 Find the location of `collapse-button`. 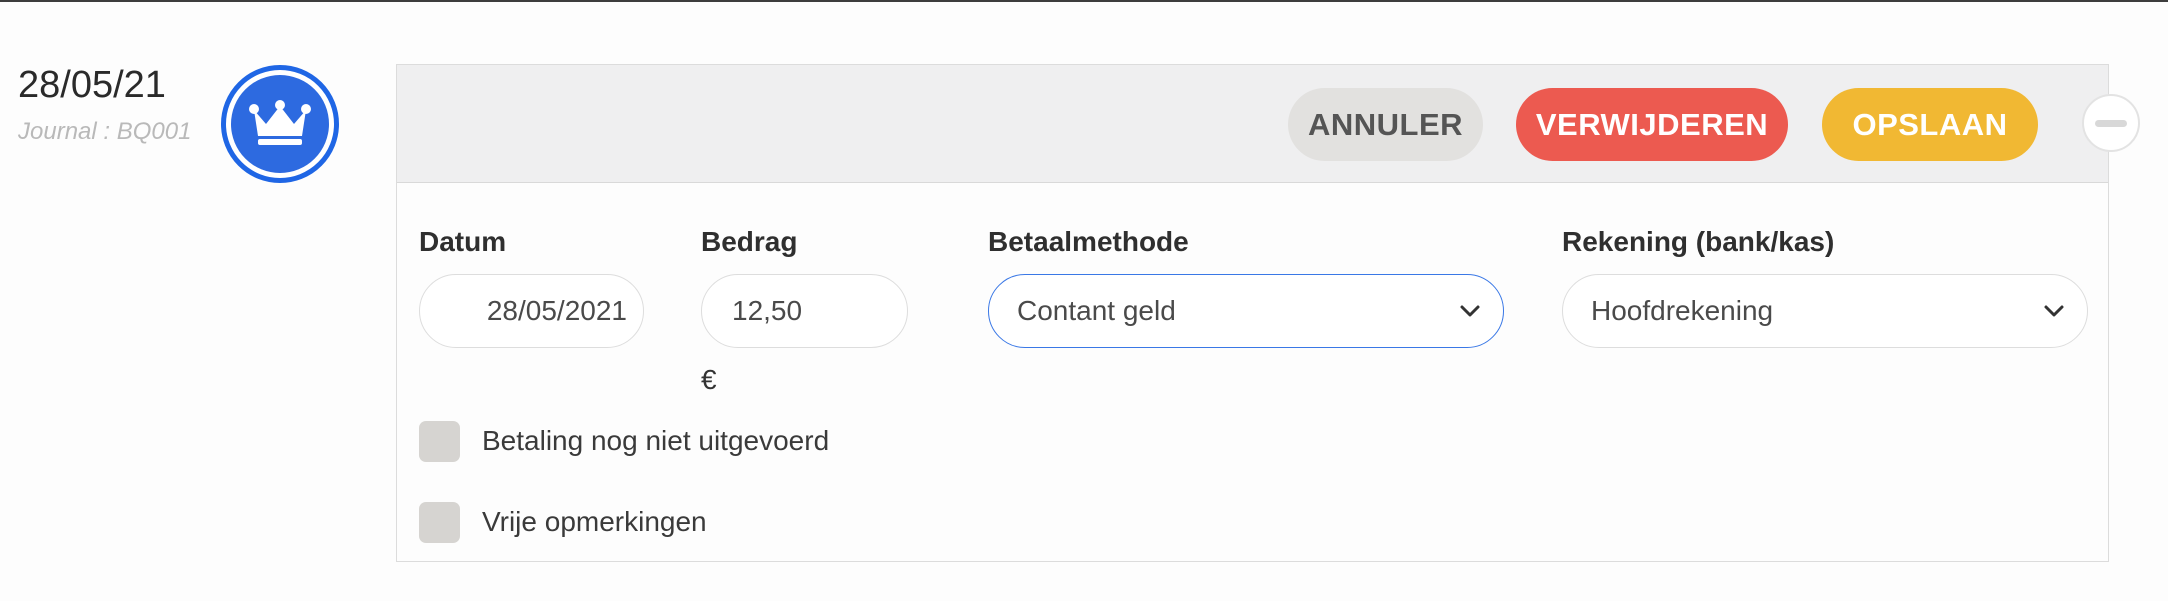

collapse-button is located at coordinates (2111, 123).